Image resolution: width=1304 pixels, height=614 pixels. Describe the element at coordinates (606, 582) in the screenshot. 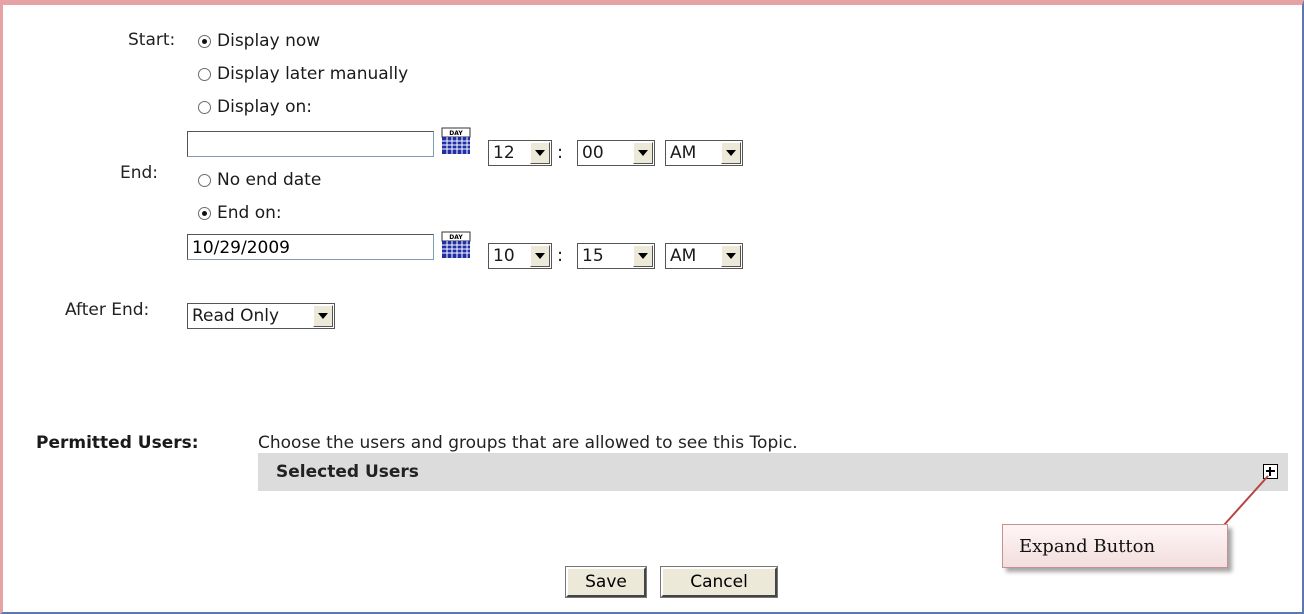

I see `save-button: Save` at that location.